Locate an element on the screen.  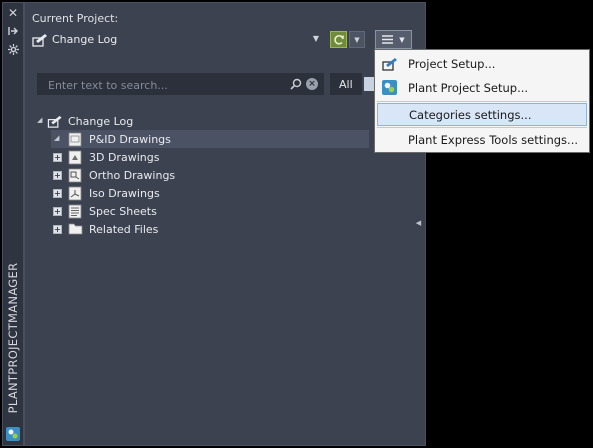
current-project-label: Current Project: is located at coordinates (75, 18).